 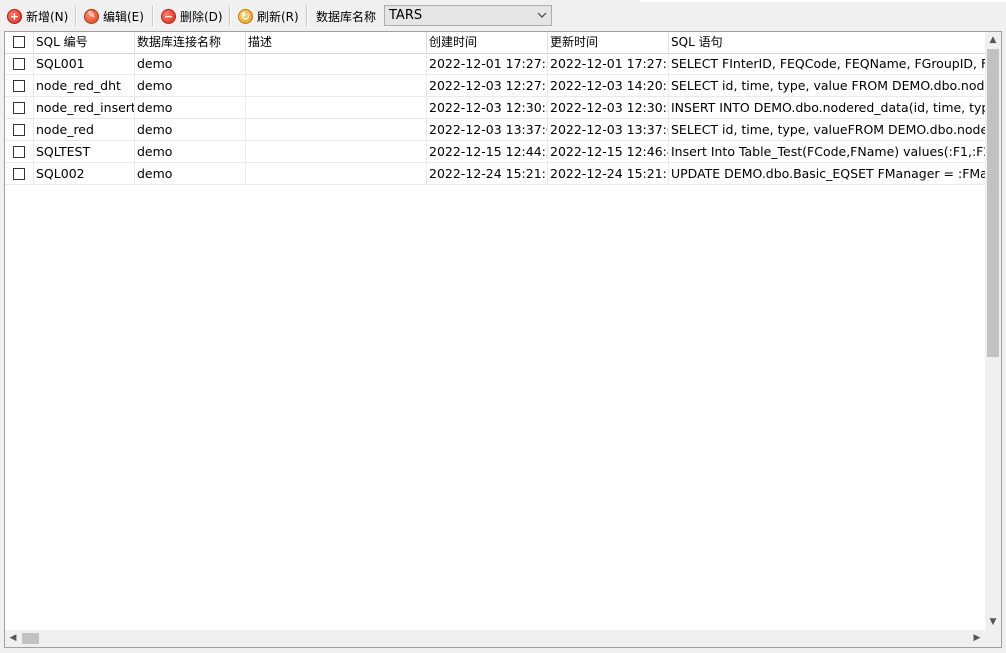 I want to click on chevron-down-icon, so click(x=542, y=15).